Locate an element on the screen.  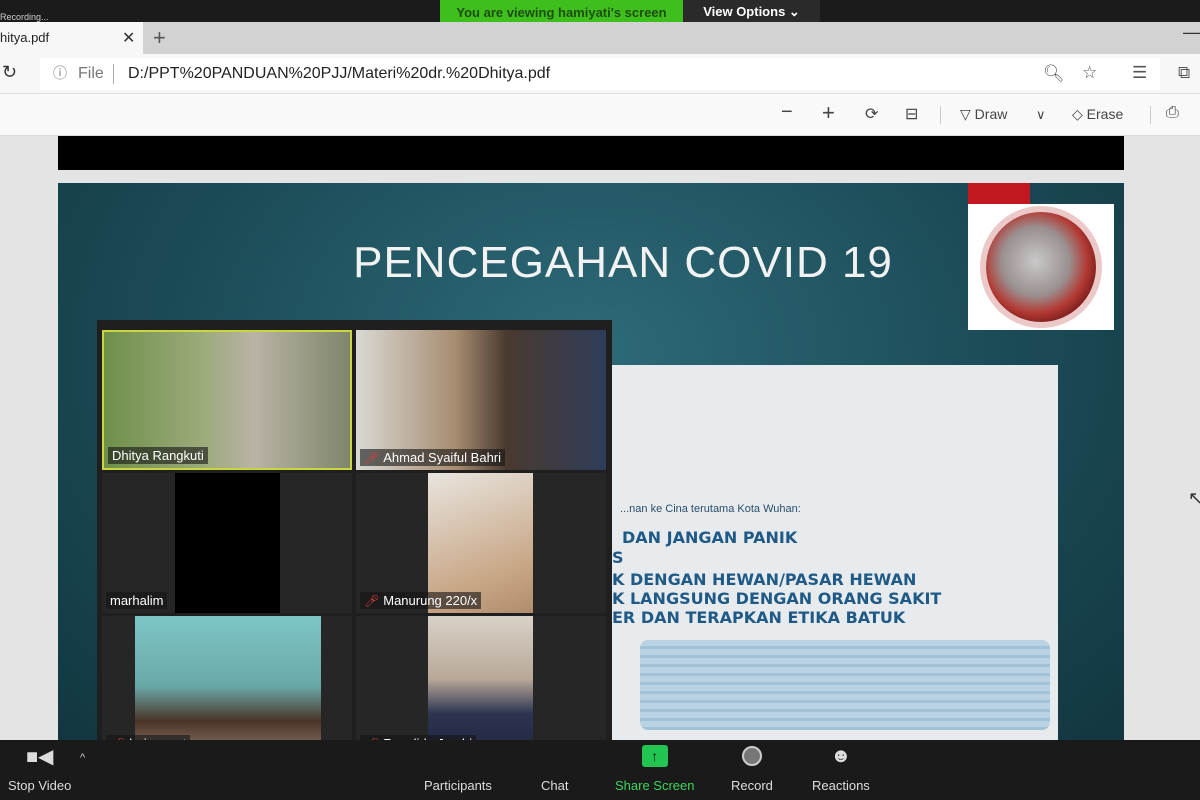
video-tile: 🎤︎ Manurung 220/x is located at coordinates (481, 543).